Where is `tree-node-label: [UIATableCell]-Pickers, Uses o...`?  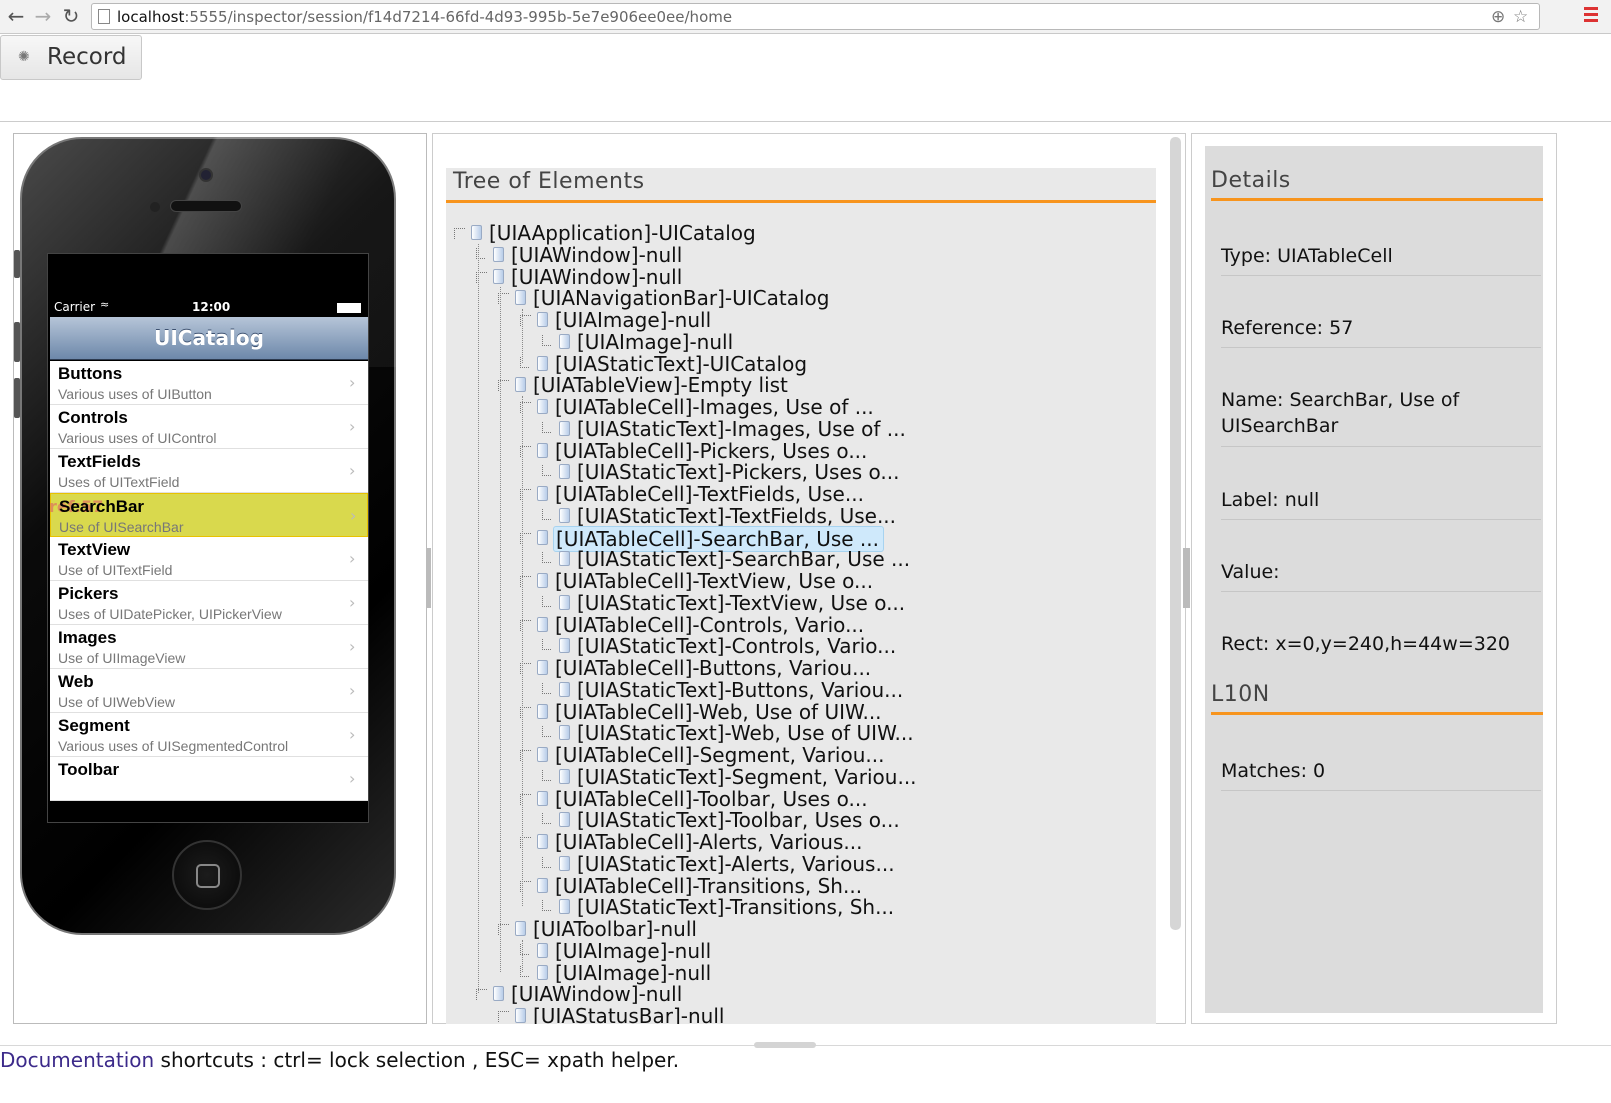
tree-node-label: [UIATableCell]-Pickers, Uses o... is located at coordinates (712, 451).